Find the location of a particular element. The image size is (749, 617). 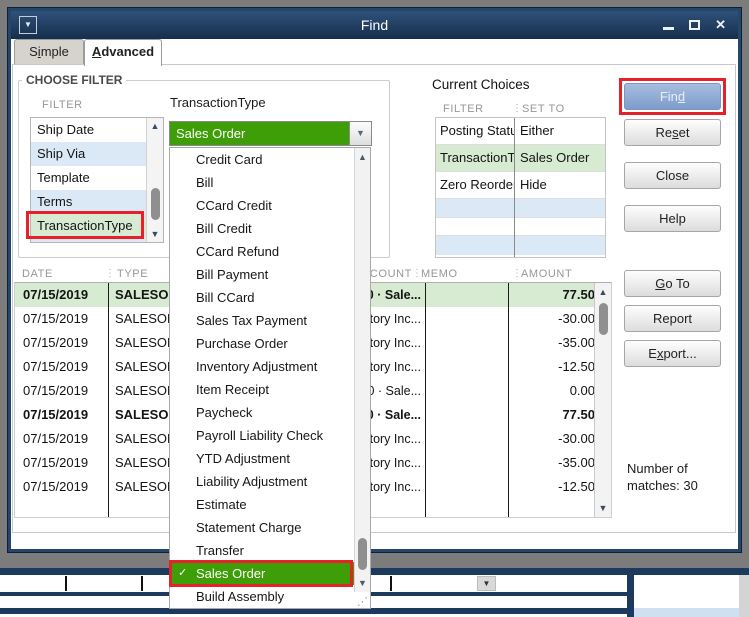

results-header-date: DATE is located at coordinates (37, 274).